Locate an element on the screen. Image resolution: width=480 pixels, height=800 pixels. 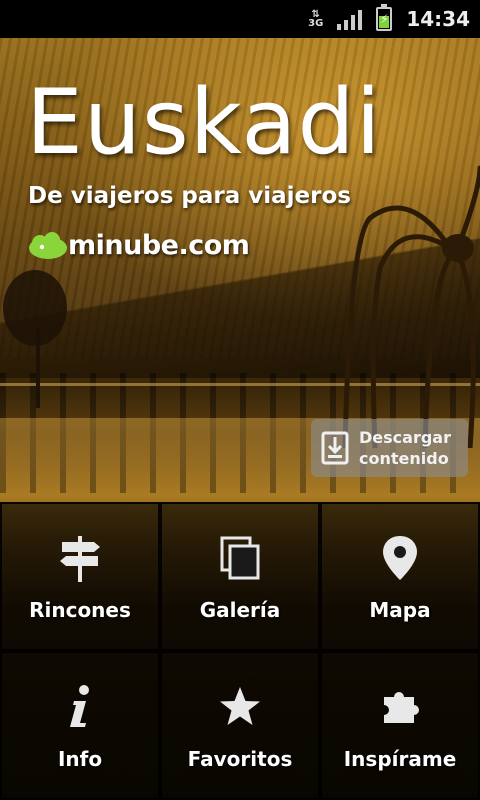
star-icon is located at coordinates (240, 706).